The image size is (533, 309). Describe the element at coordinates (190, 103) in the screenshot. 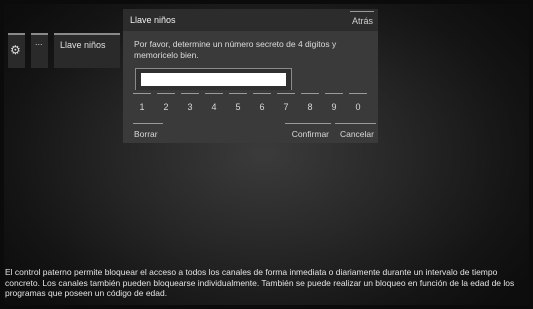

I see `key-3: 3` at that location.